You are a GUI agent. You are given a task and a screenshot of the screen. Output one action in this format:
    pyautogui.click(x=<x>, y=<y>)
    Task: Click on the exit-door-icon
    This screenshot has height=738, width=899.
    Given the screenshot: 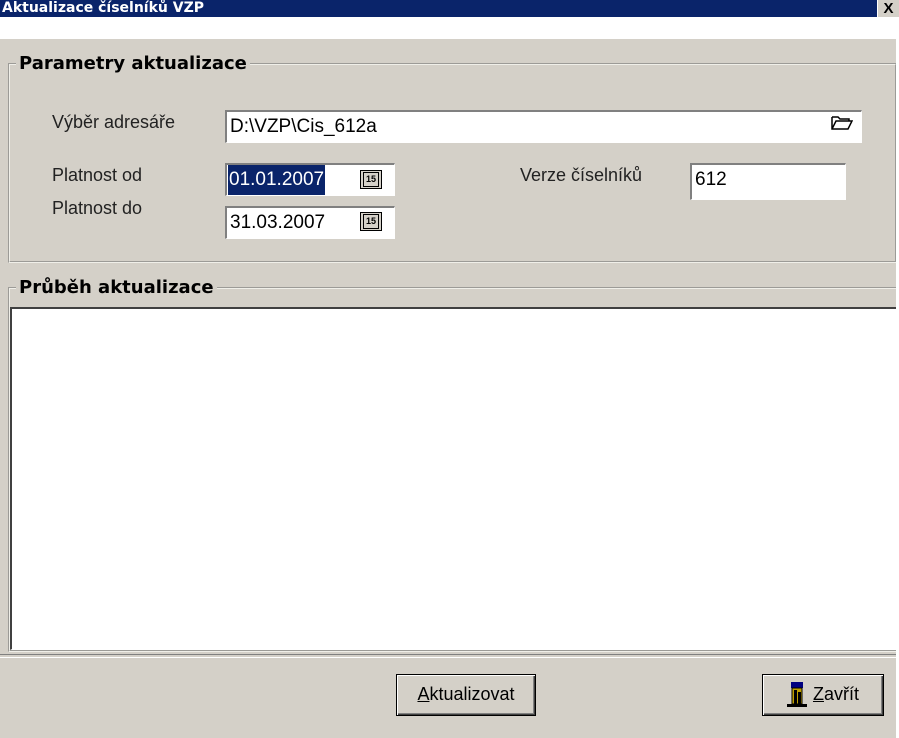 What is the action you would take?
    pyautogui.click(x=796, y=695)
    